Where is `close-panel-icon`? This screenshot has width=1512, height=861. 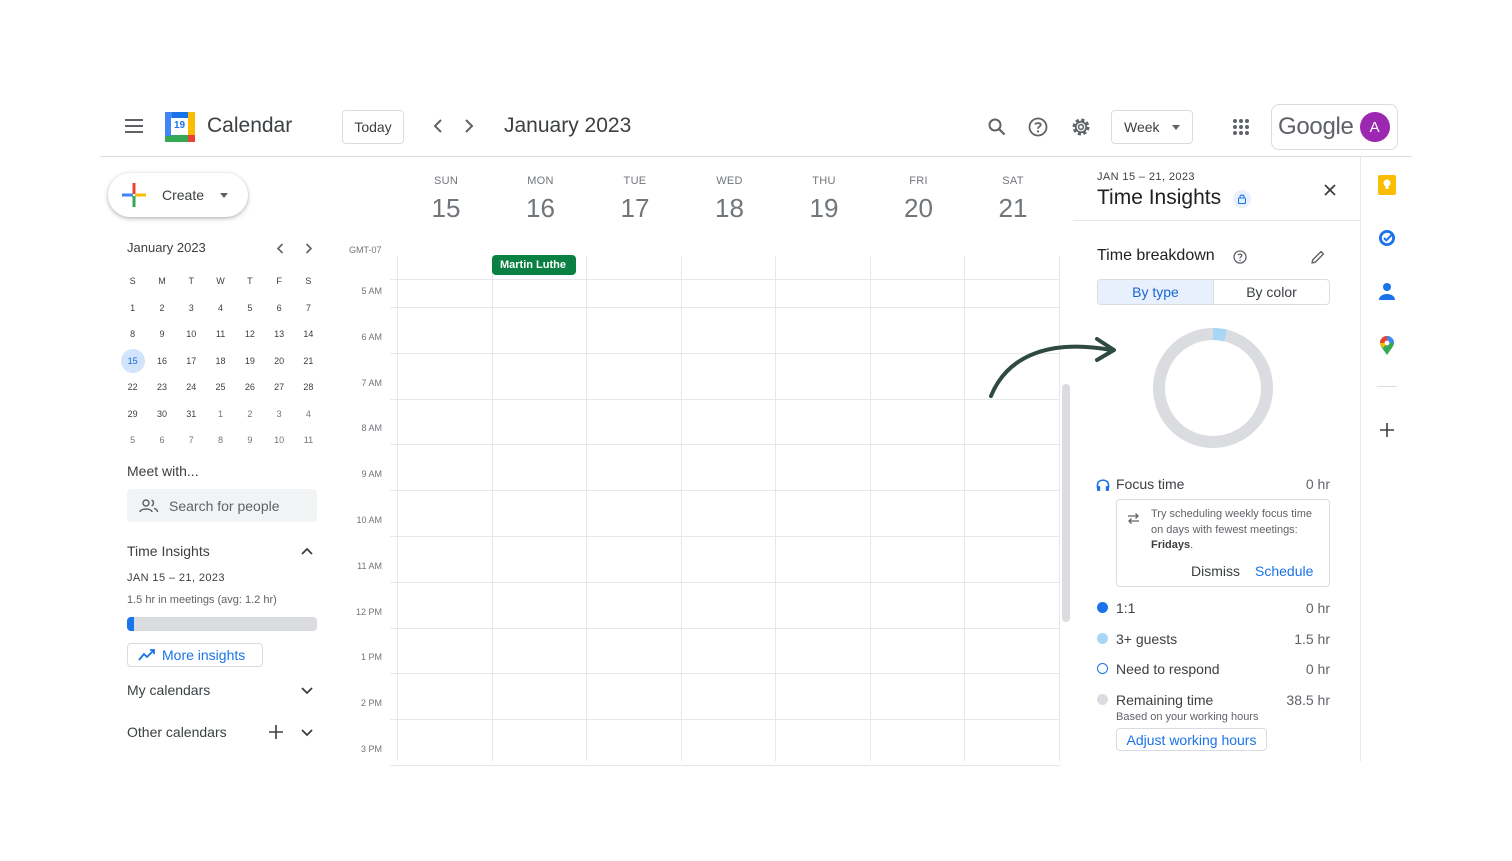
close-panel-icon is located at coordinates (1330, 190).